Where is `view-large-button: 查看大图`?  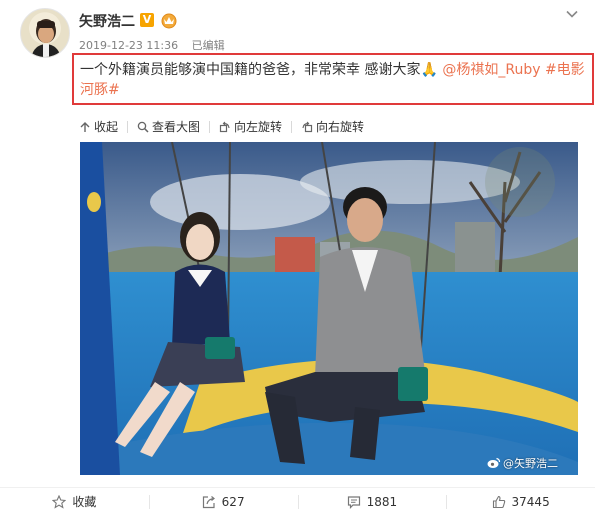
view-large-button: 查看大图 is located at coordinates (168, 126).